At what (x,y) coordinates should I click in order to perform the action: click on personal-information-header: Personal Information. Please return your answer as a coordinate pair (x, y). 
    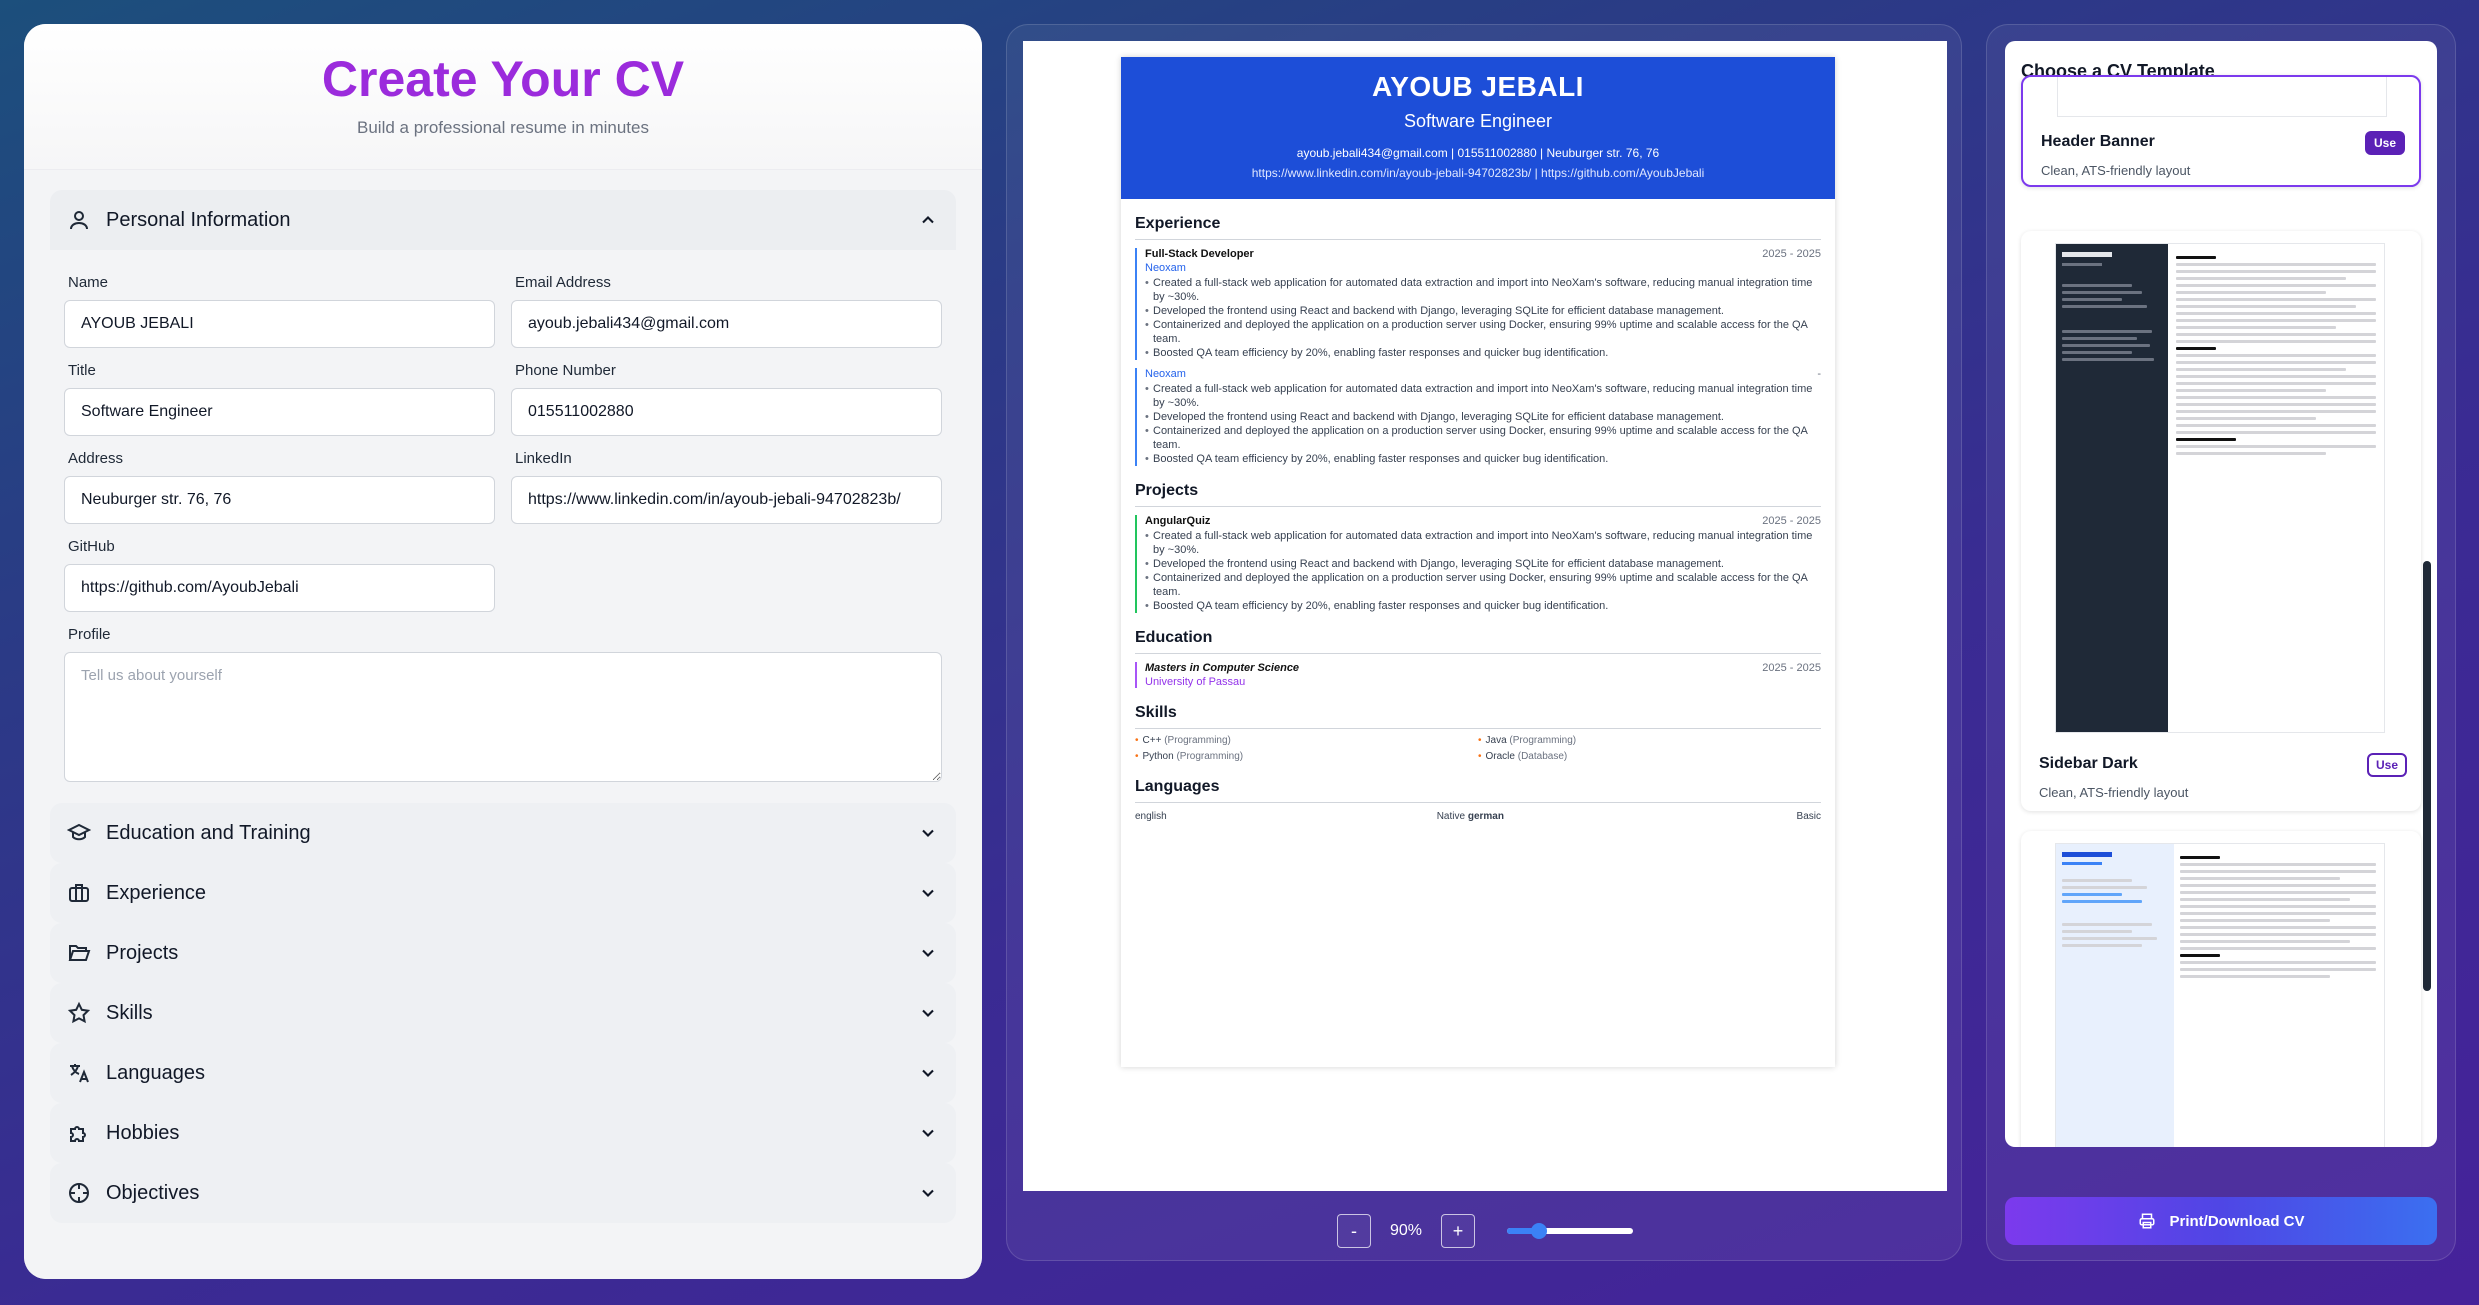
    Looking at the image, I should click on (503, 220).